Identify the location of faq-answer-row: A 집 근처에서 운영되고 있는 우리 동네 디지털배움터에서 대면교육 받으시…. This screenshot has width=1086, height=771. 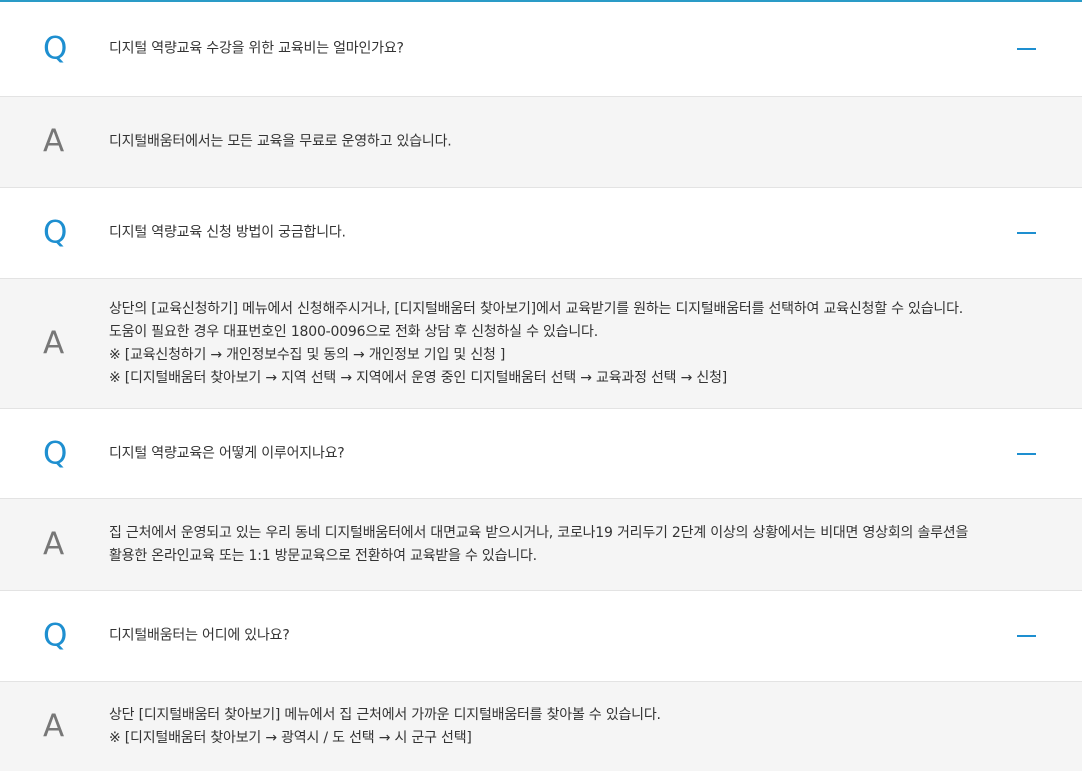
(541, 545).